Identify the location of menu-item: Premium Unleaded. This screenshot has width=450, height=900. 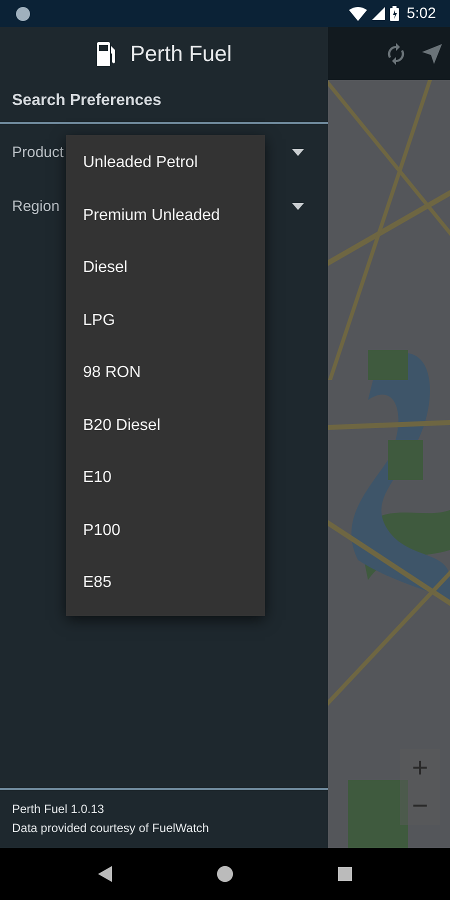
(165, 216).